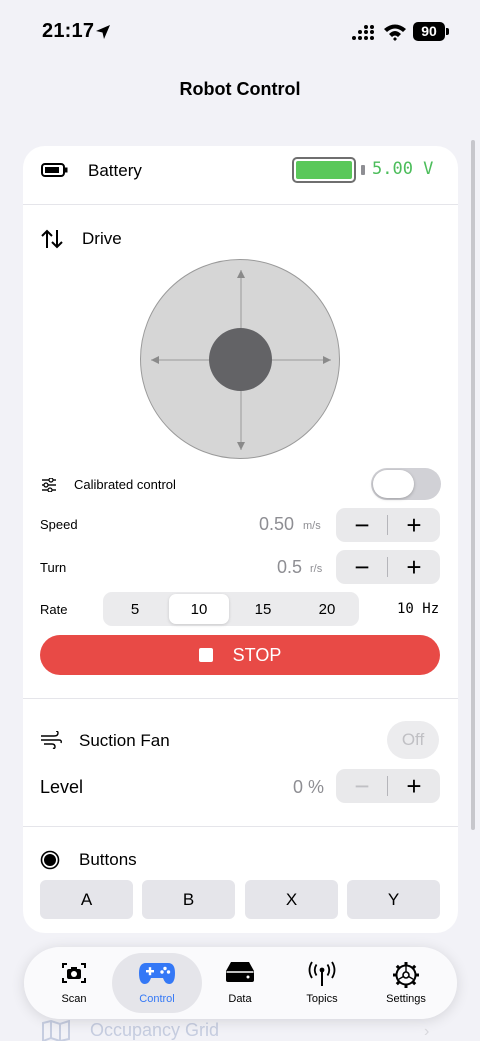  I want to click on battery-gauge, so click(324, 170).